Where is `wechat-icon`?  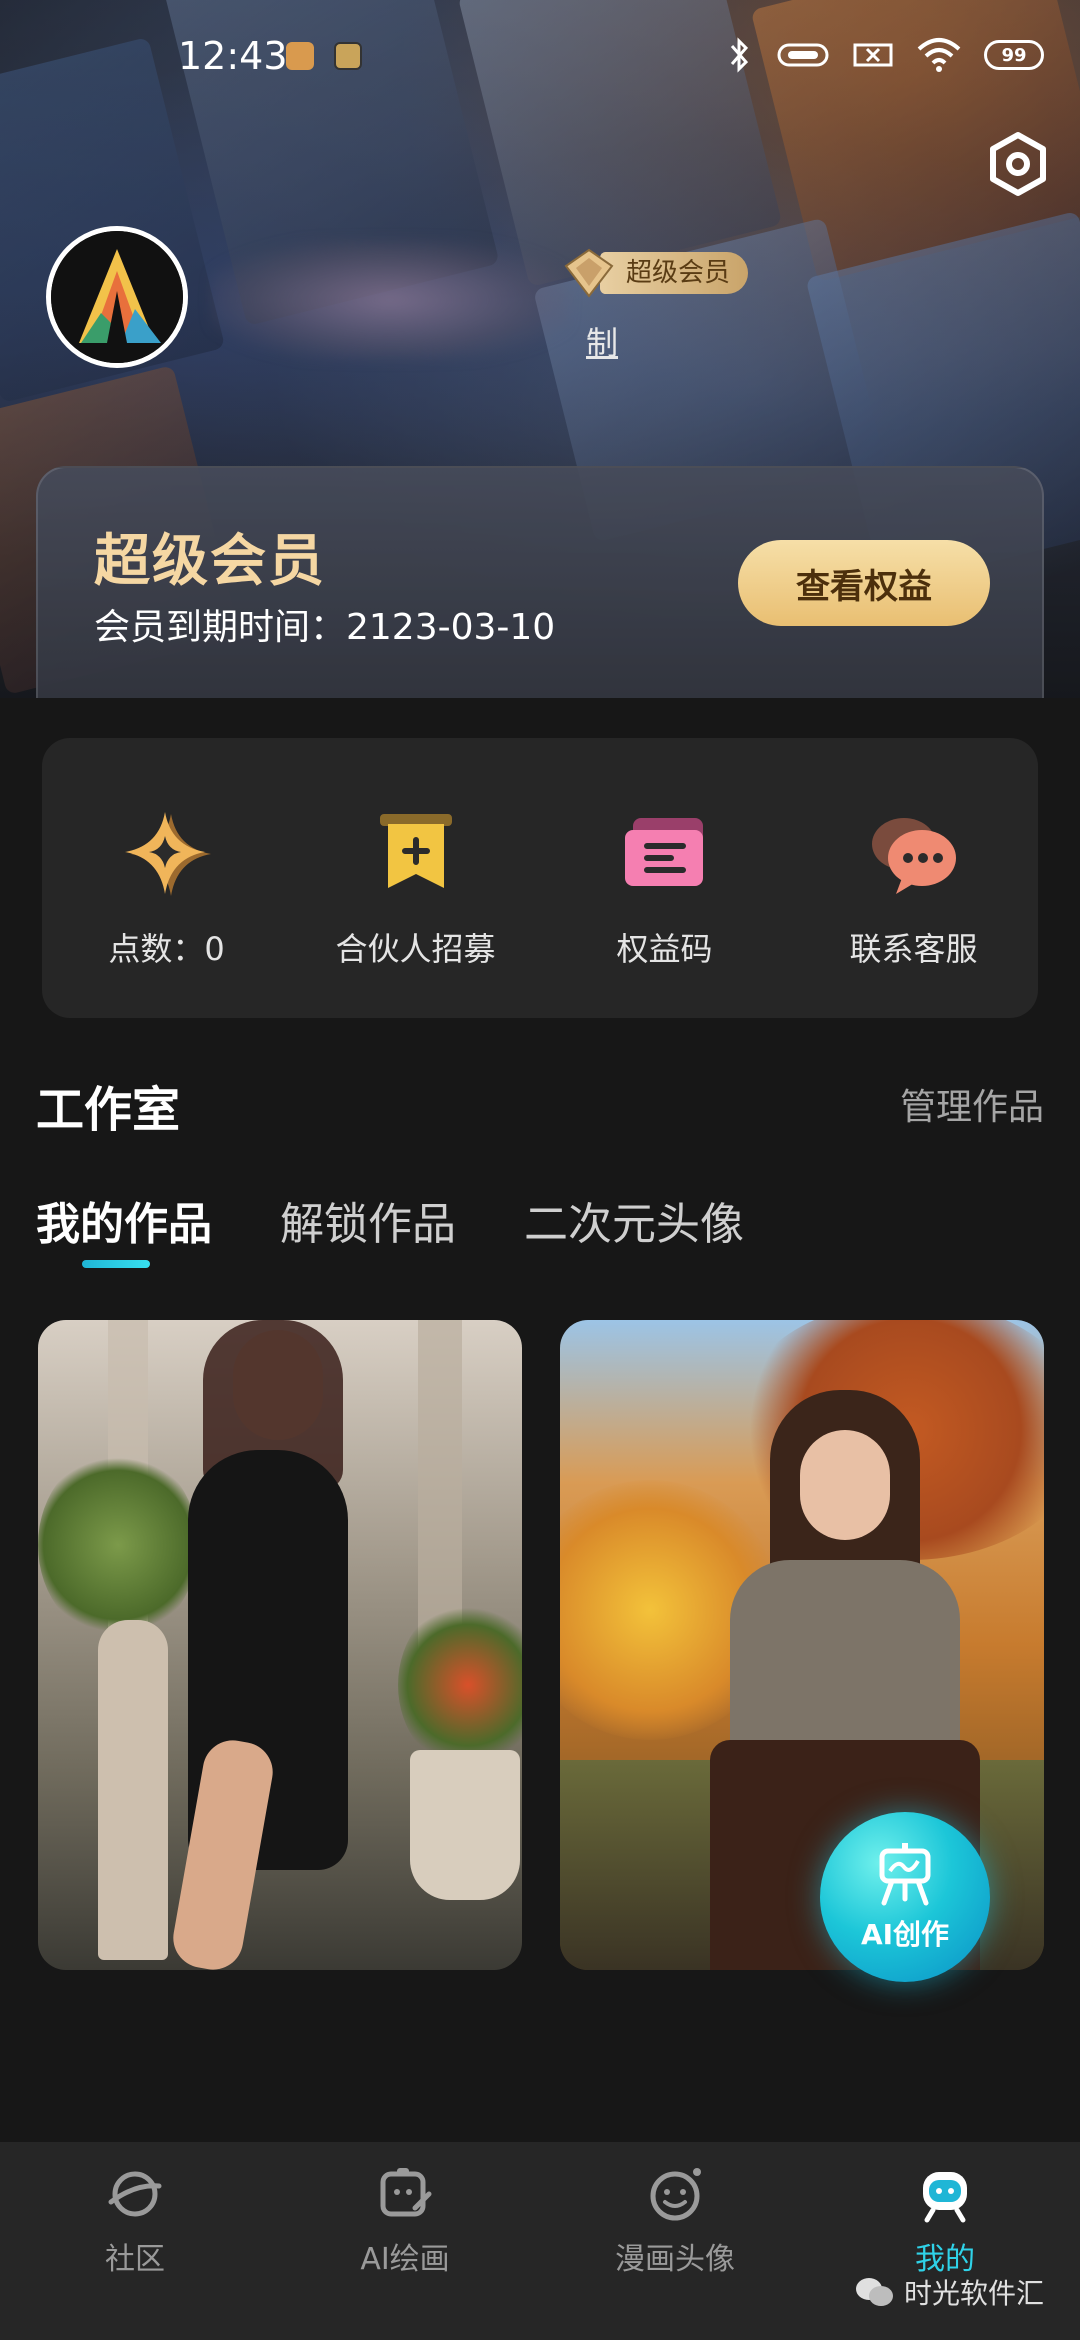
wechat-icon is located at coordinates (874, 2292).